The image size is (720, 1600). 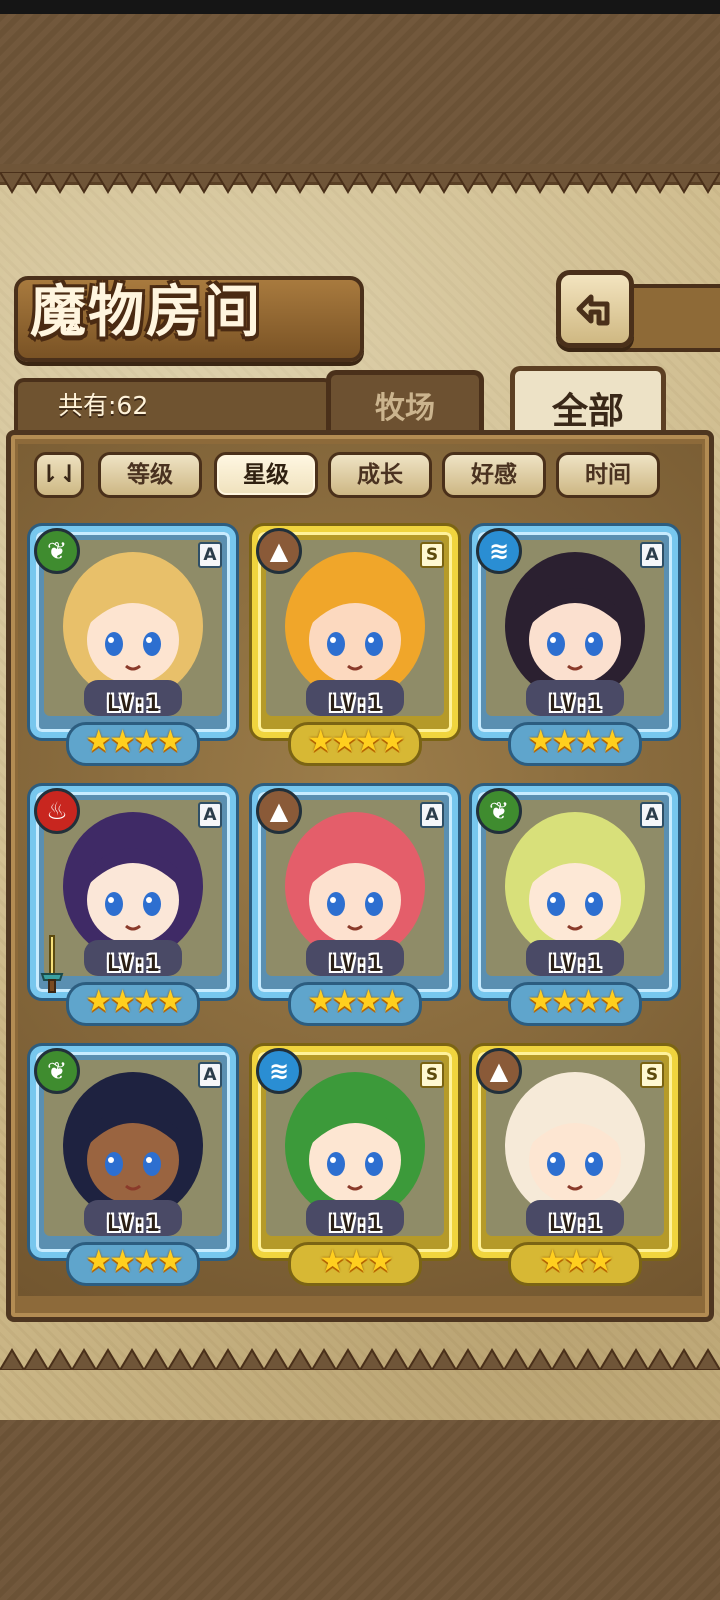 What do you see at coordinates (150, 475) in the screenshot?
I see `sort-level-button: 等级` at bounding box center [150, 475].